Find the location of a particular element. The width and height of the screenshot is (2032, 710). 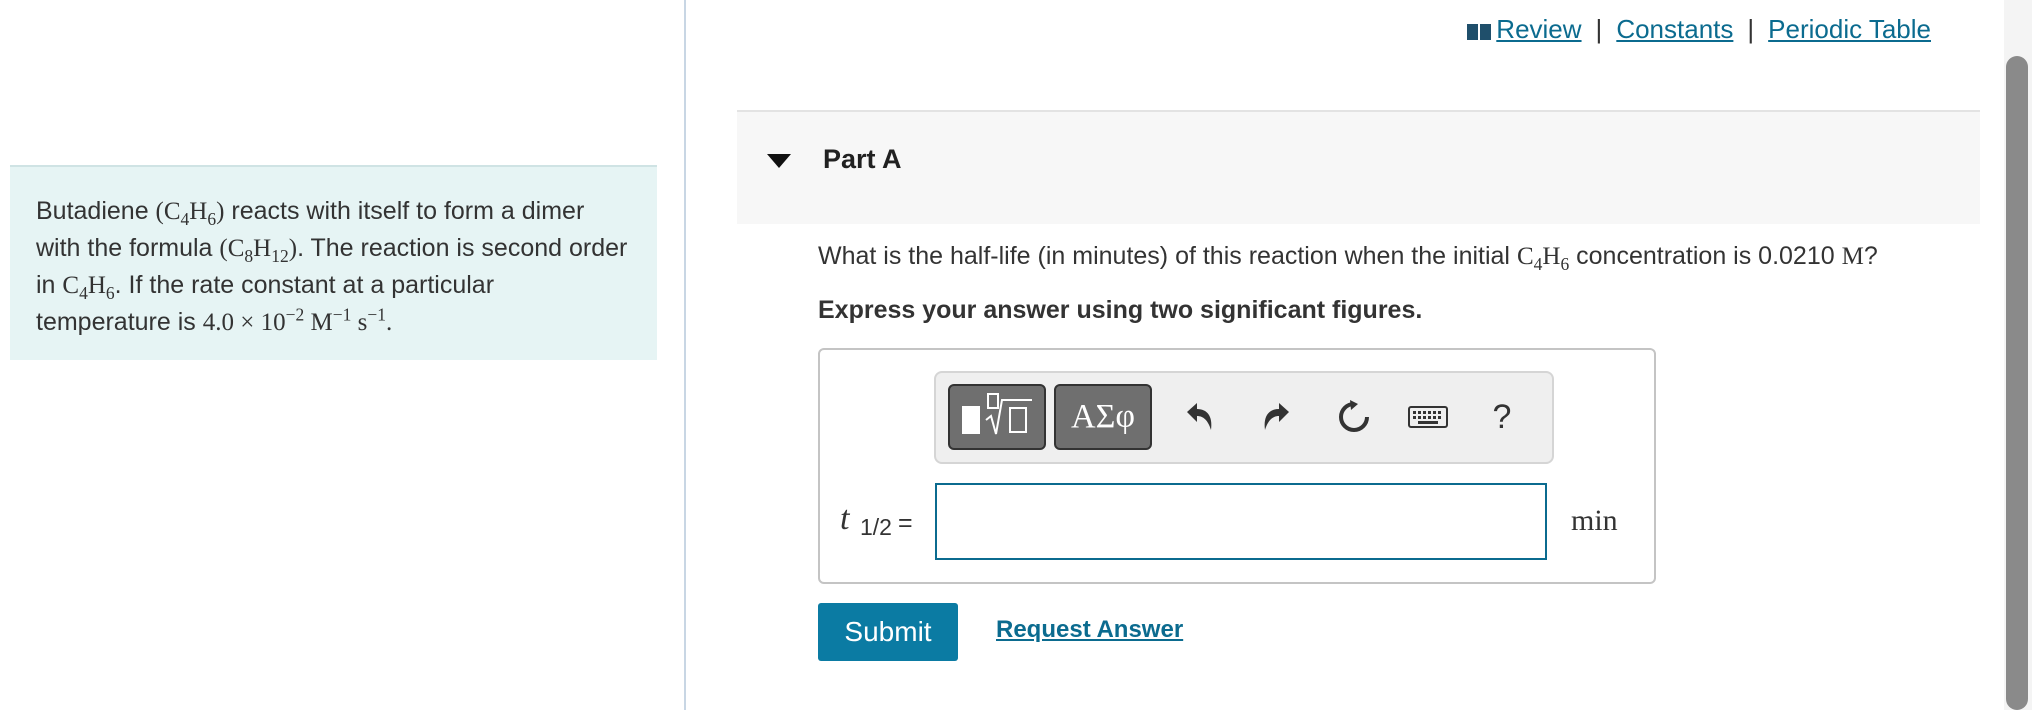

half-life-variable: t is located at coordinates (845, 518).